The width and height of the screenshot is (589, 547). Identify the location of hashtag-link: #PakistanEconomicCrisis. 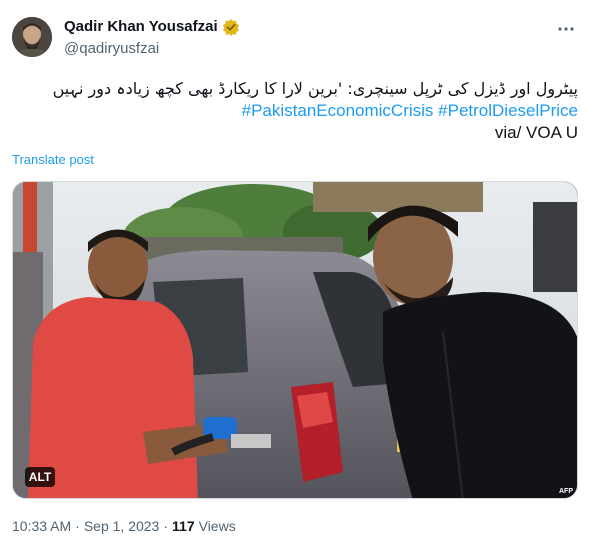
(338, 110).